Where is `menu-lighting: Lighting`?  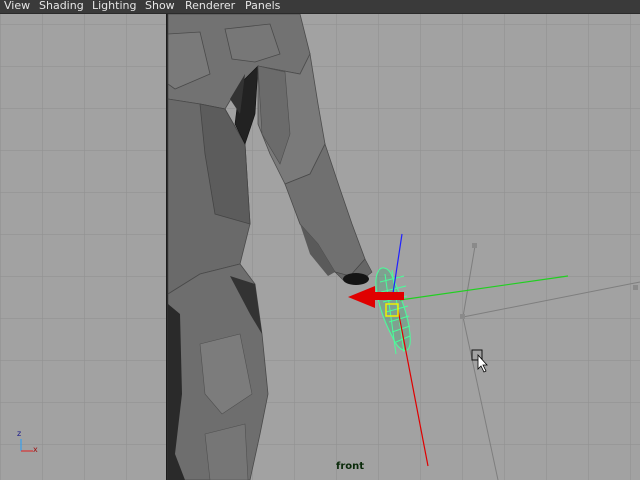 menu-lighting: Lighting is located at coordinates (114, 6).